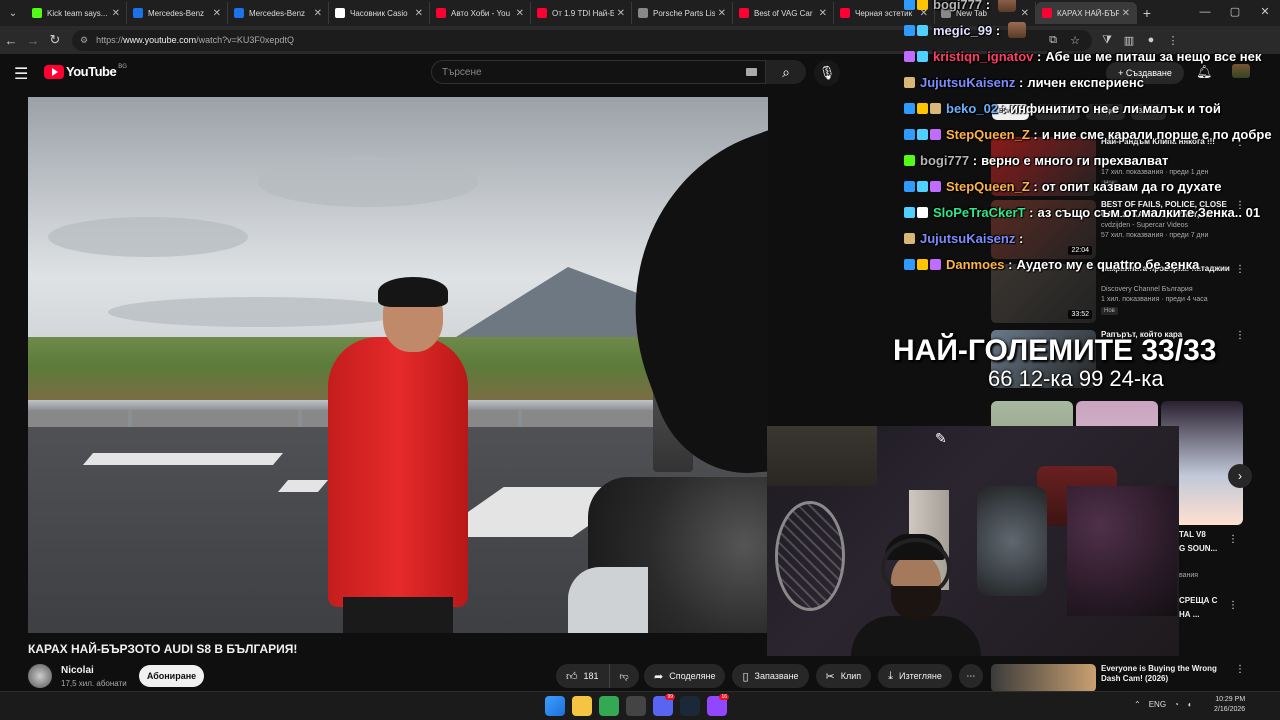 The width and height of the screenshot is (1280, 720). I want to click on wifi-icon: ◔, so click(1176, 704).